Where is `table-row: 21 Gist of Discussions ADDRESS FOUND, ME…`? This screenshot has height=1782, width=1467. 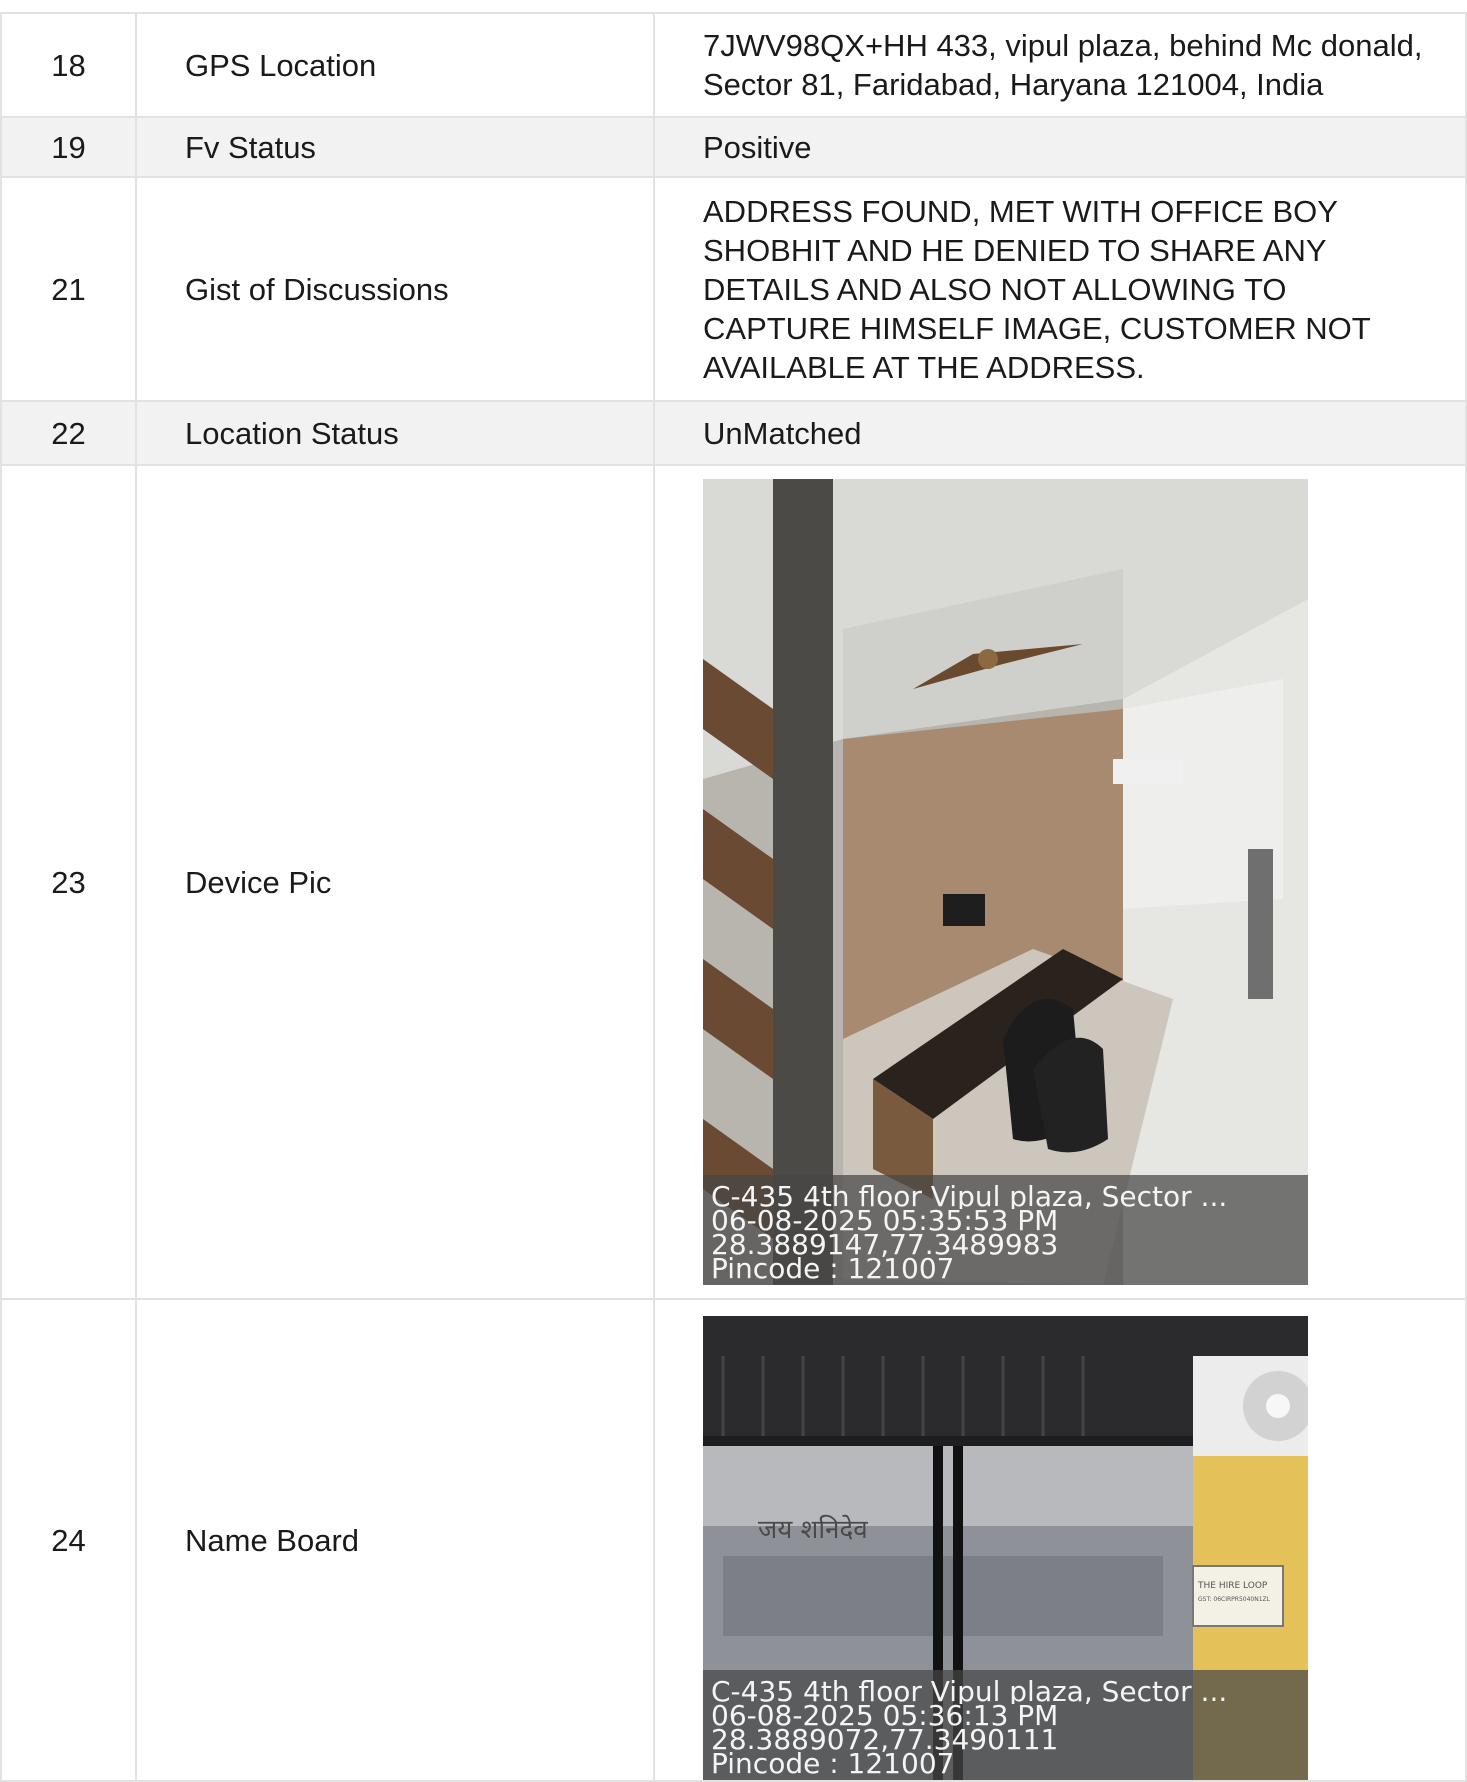 table-row: 21 Gist of Discussions ADDRESS FOUND, ME… is located at coordinates (733, 289).